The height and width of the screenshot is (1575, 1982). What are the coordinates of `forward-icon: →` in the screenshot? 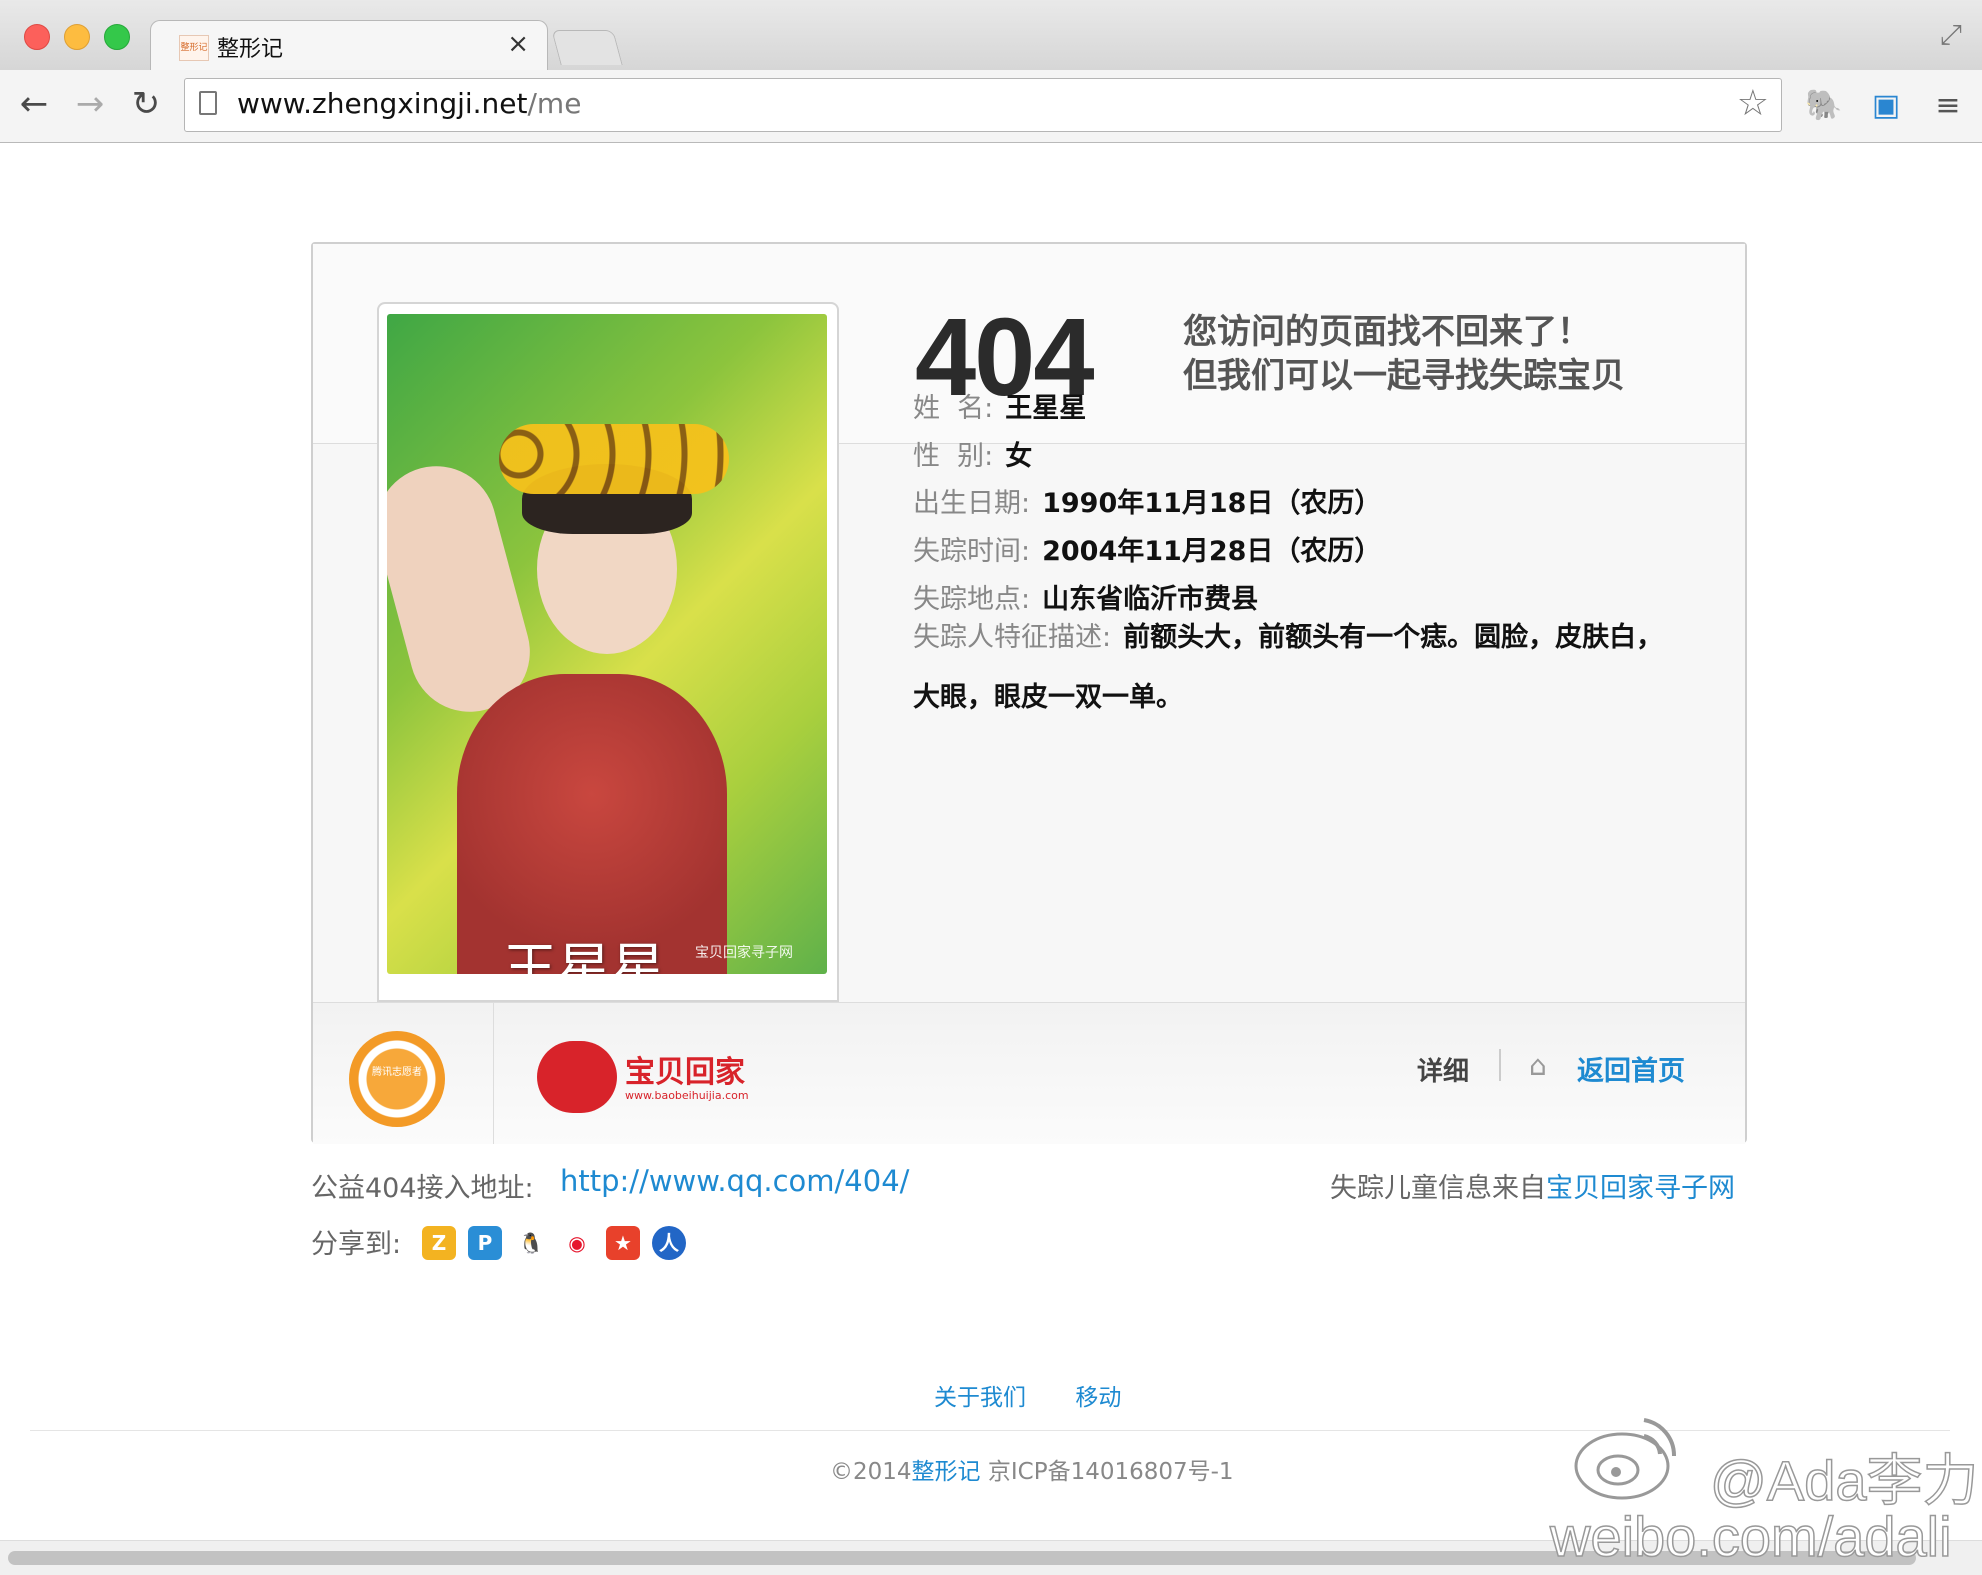 It's located at (90, 104).